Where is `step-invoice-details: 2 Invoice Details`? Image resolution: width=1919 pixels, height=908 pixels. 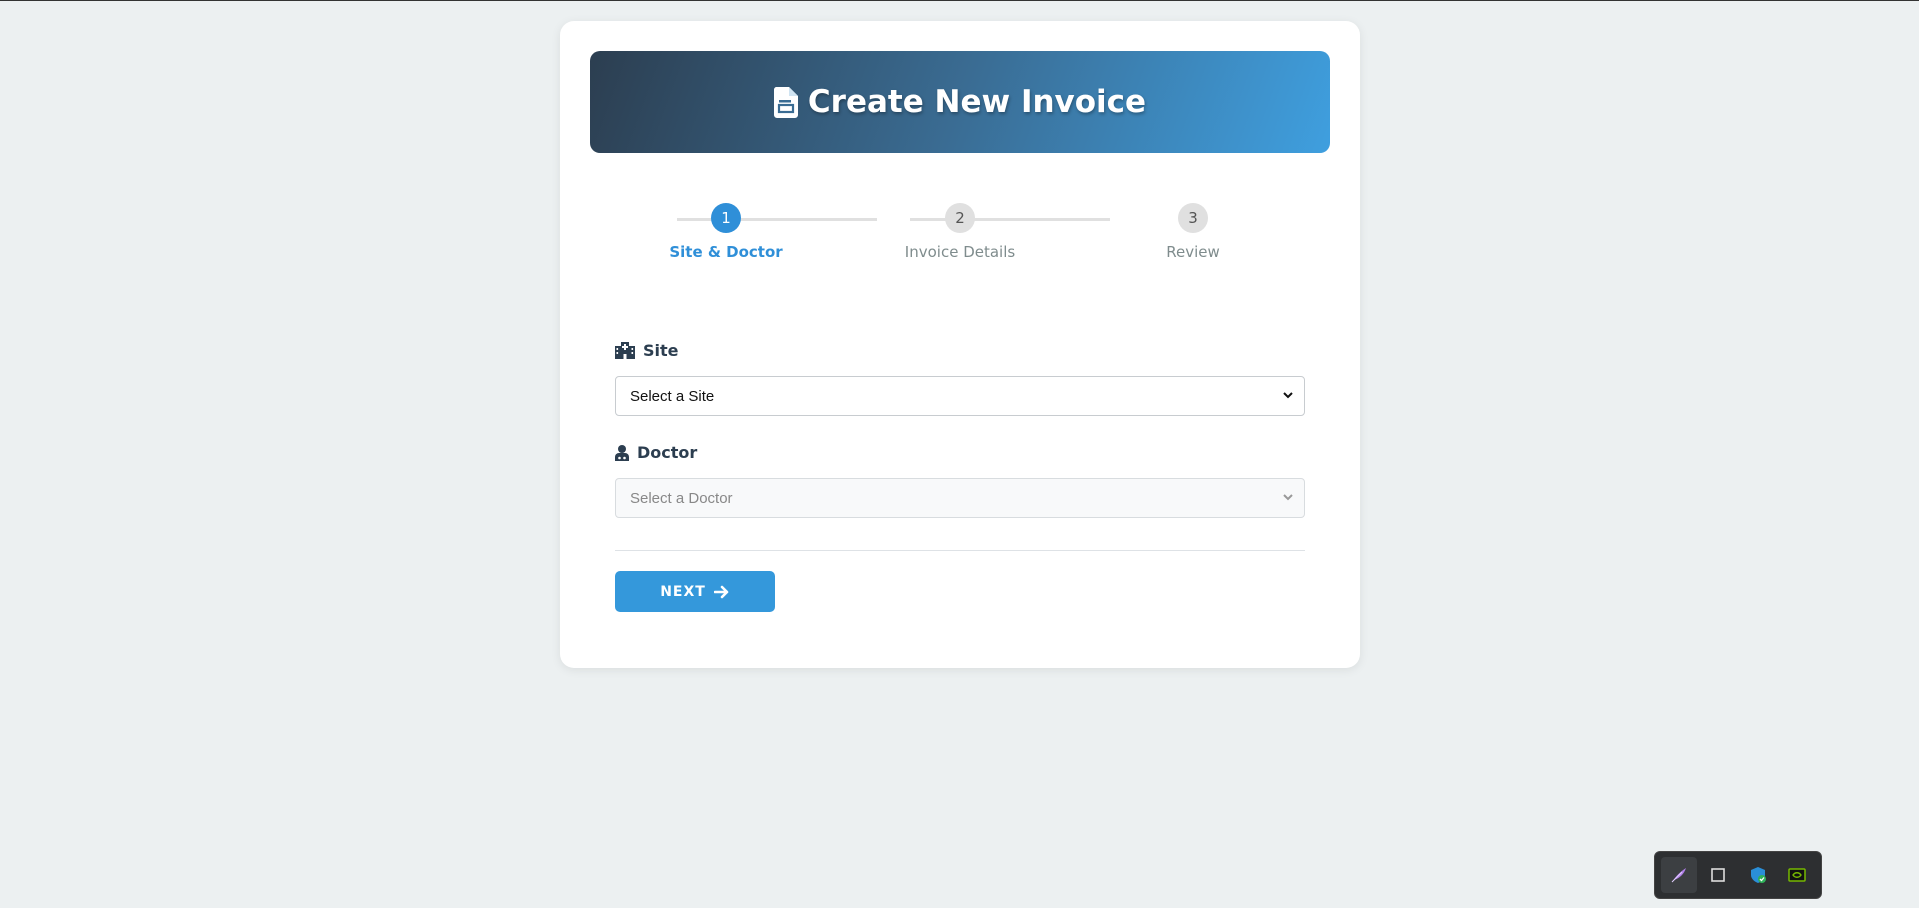
step-invoice-details: 2 Invoice Details is located at coordinates (960, 232).